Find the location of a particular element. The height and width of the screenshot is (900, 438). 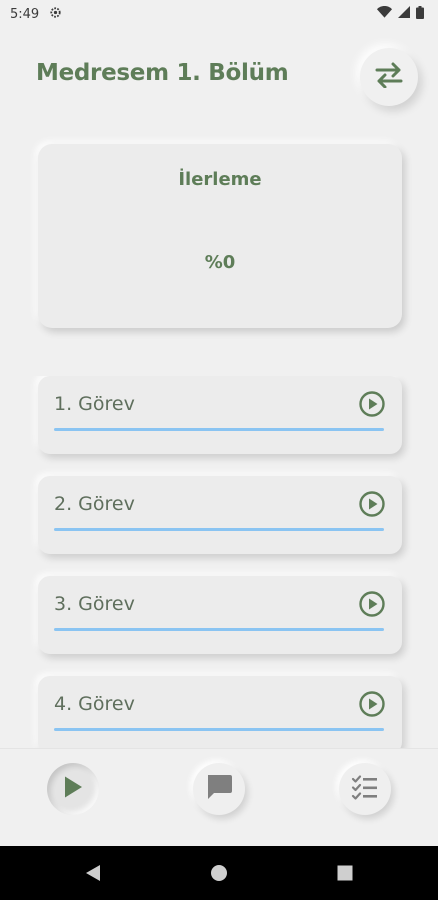

nav-checklist-button is located at coordinates (365, 789).